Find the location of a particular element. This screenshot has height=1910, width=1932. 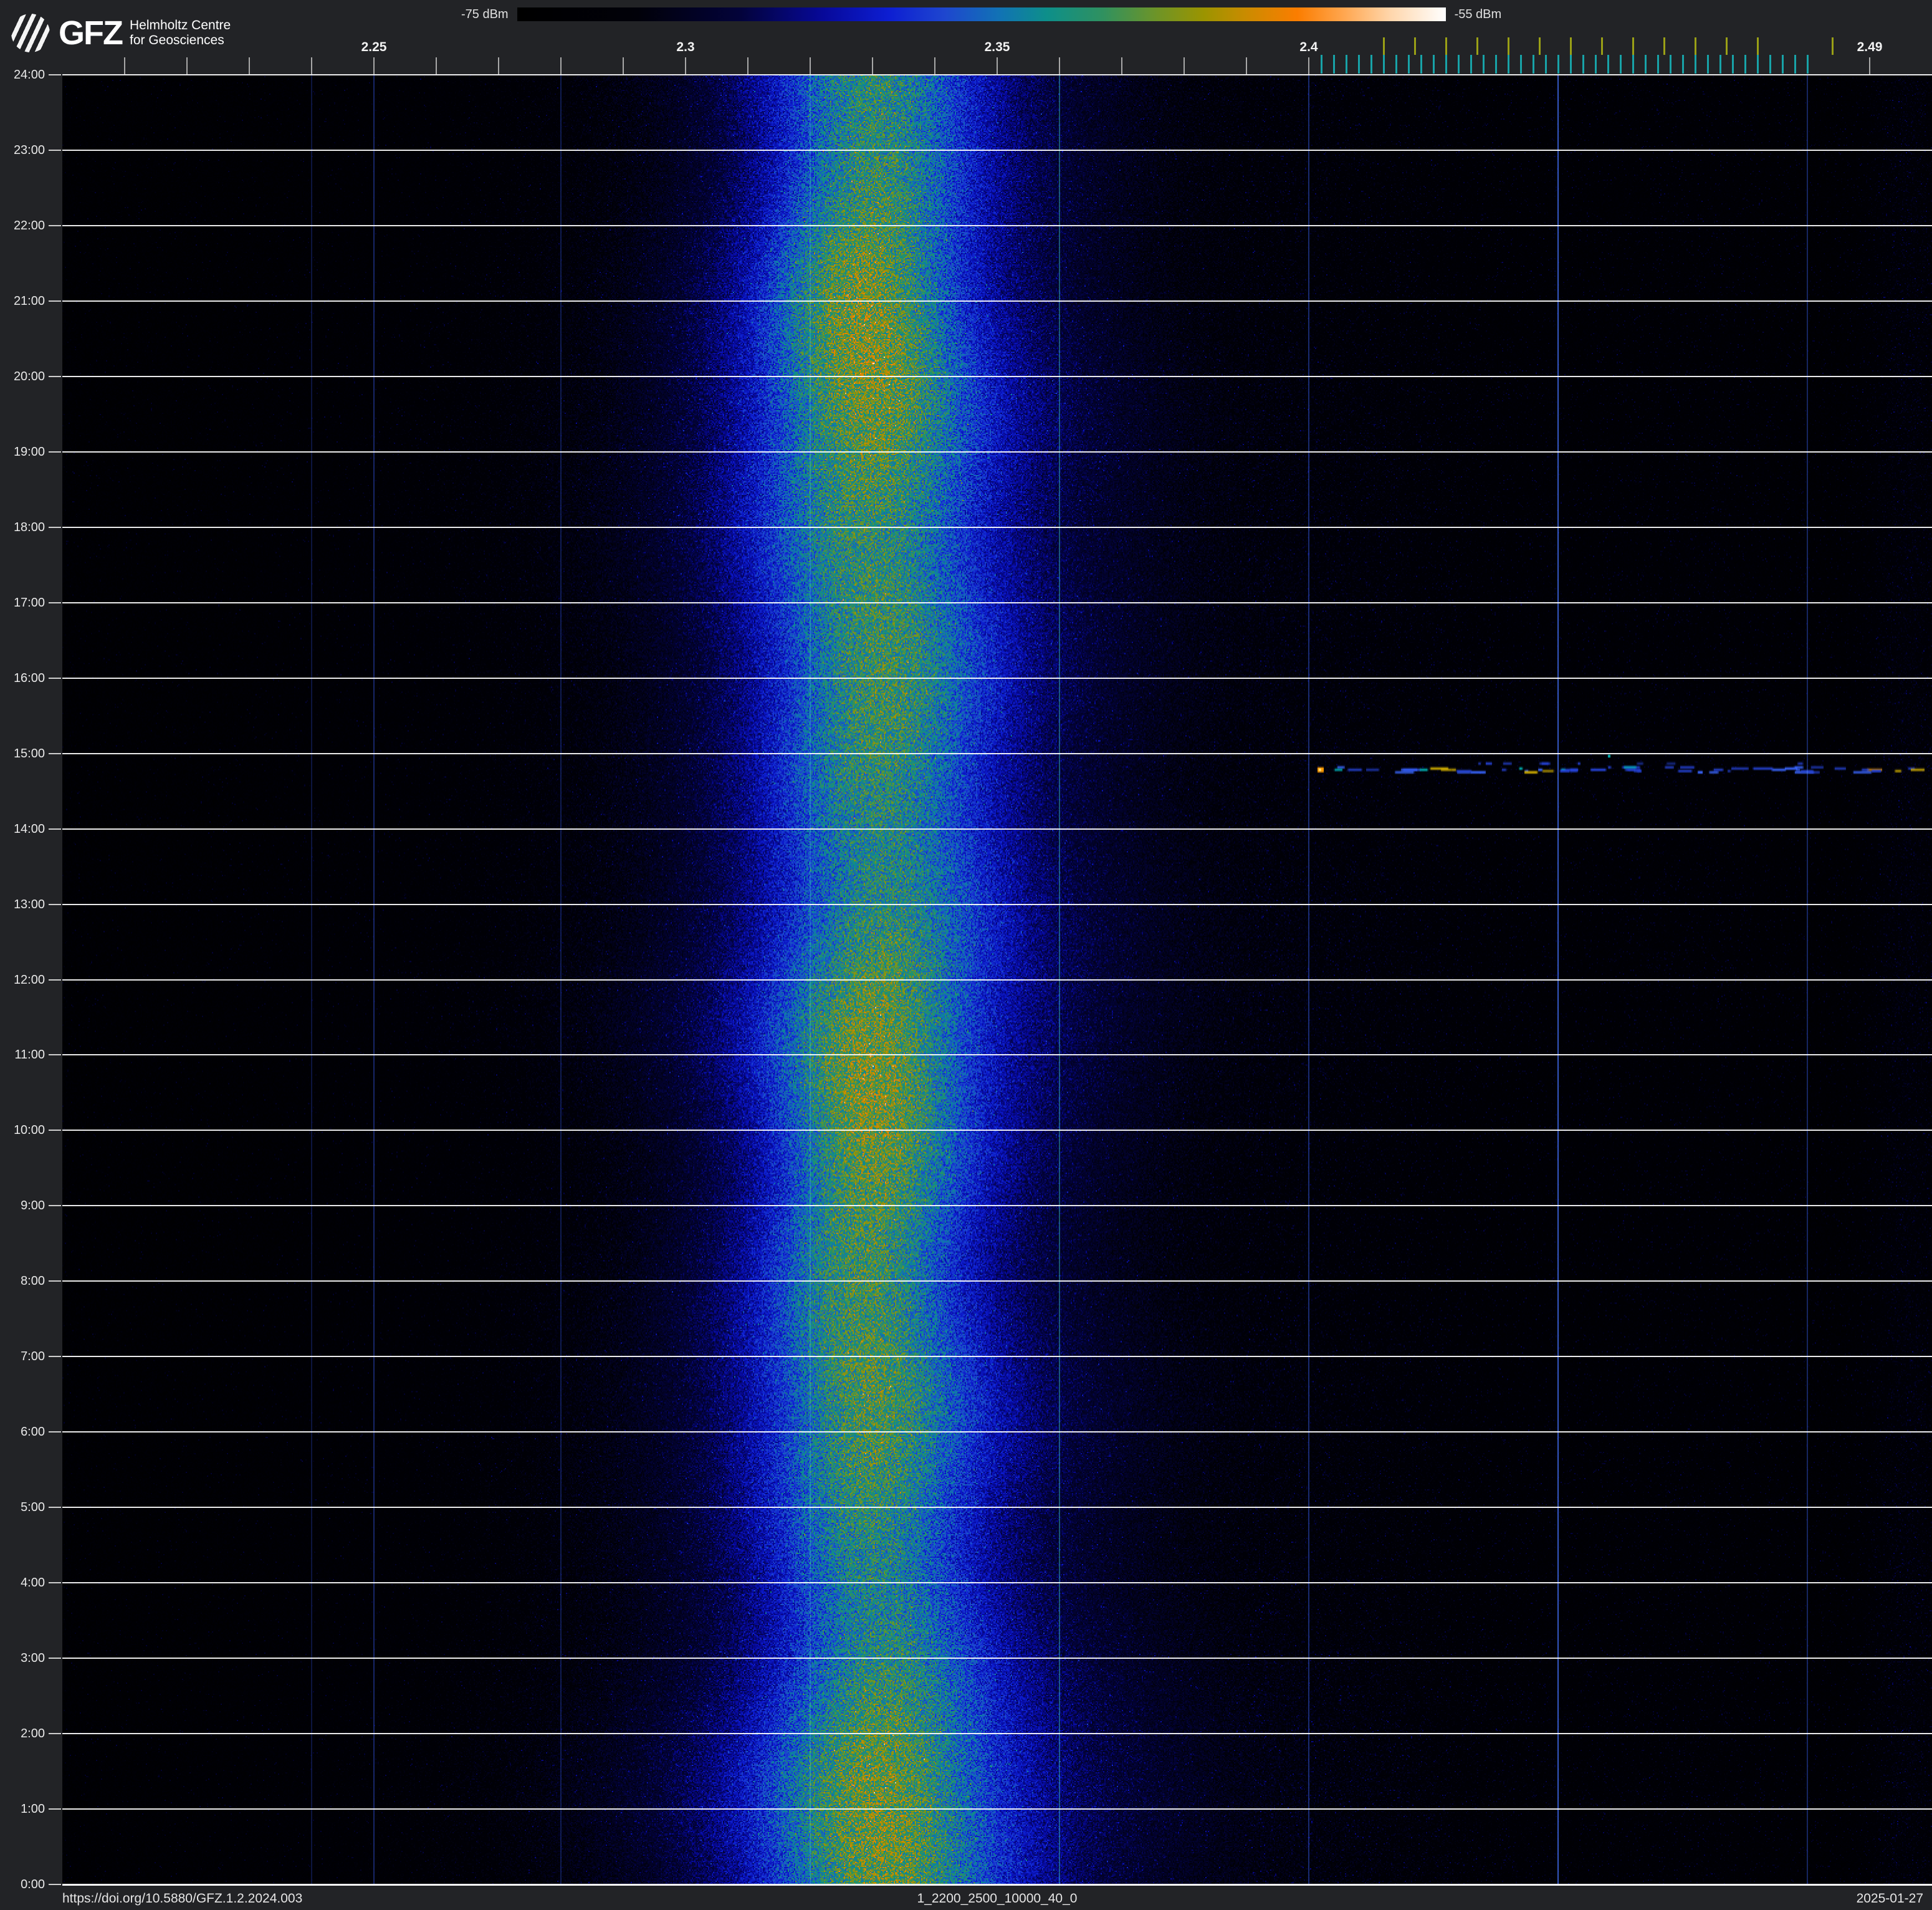

org-line2: for Geosciences is located at coordinates (176, 40).